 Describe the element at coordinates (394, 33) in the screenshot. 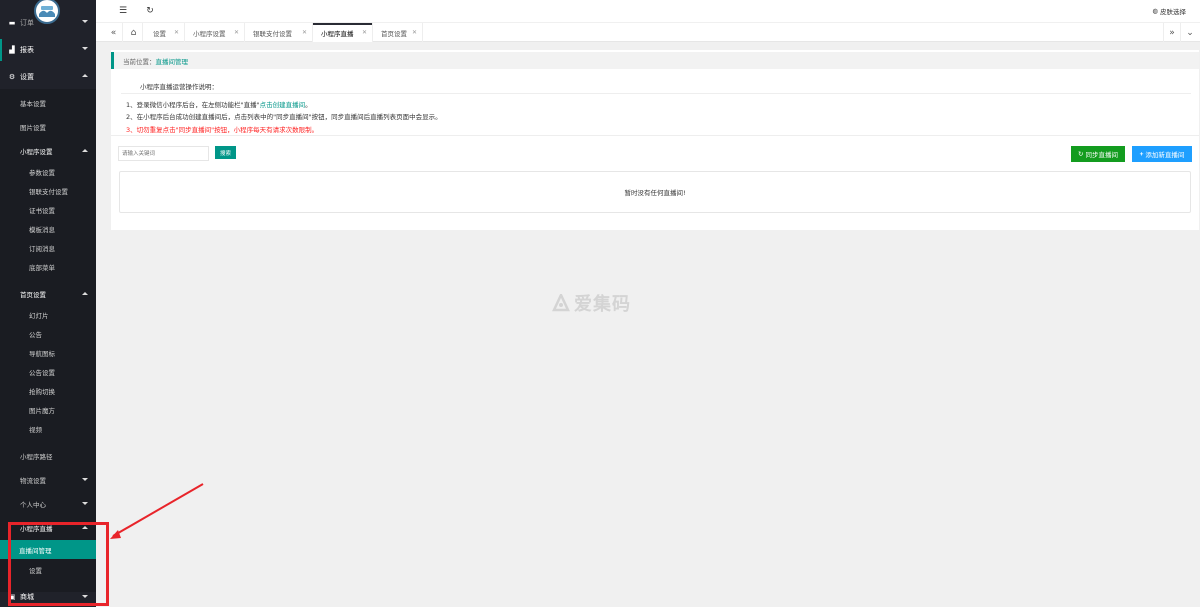

I see `tab-label: 首页设置` at that location.